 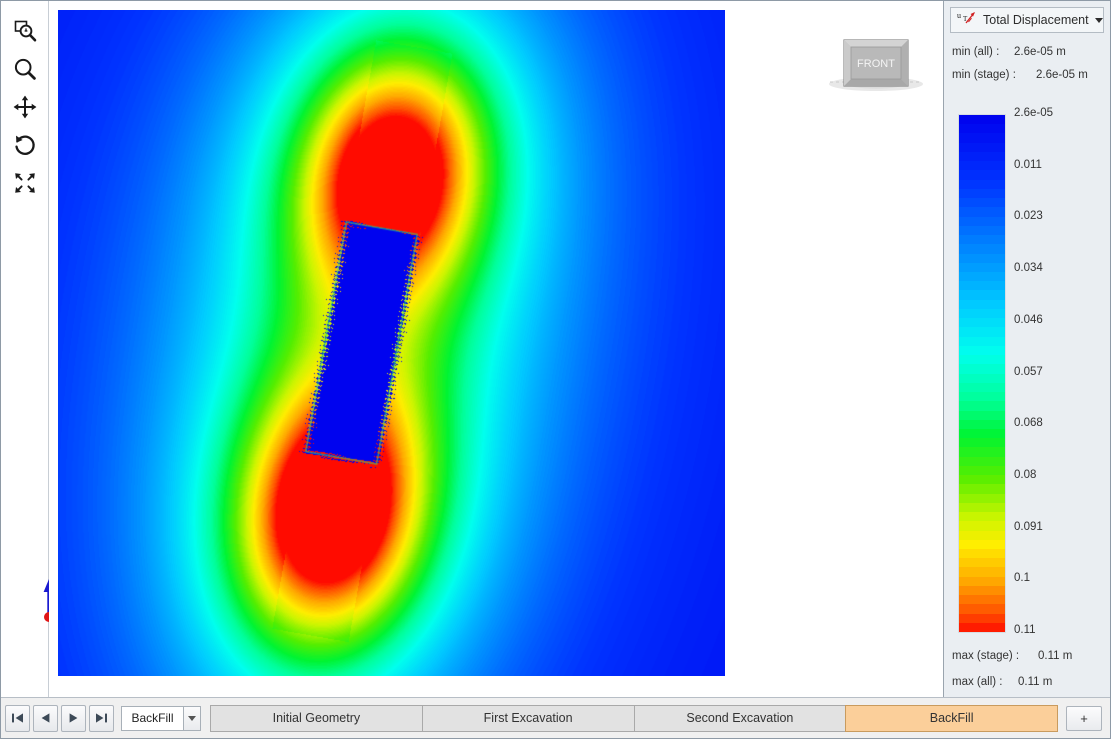 I want to click on pan-icon, so click(x=25, y=107).